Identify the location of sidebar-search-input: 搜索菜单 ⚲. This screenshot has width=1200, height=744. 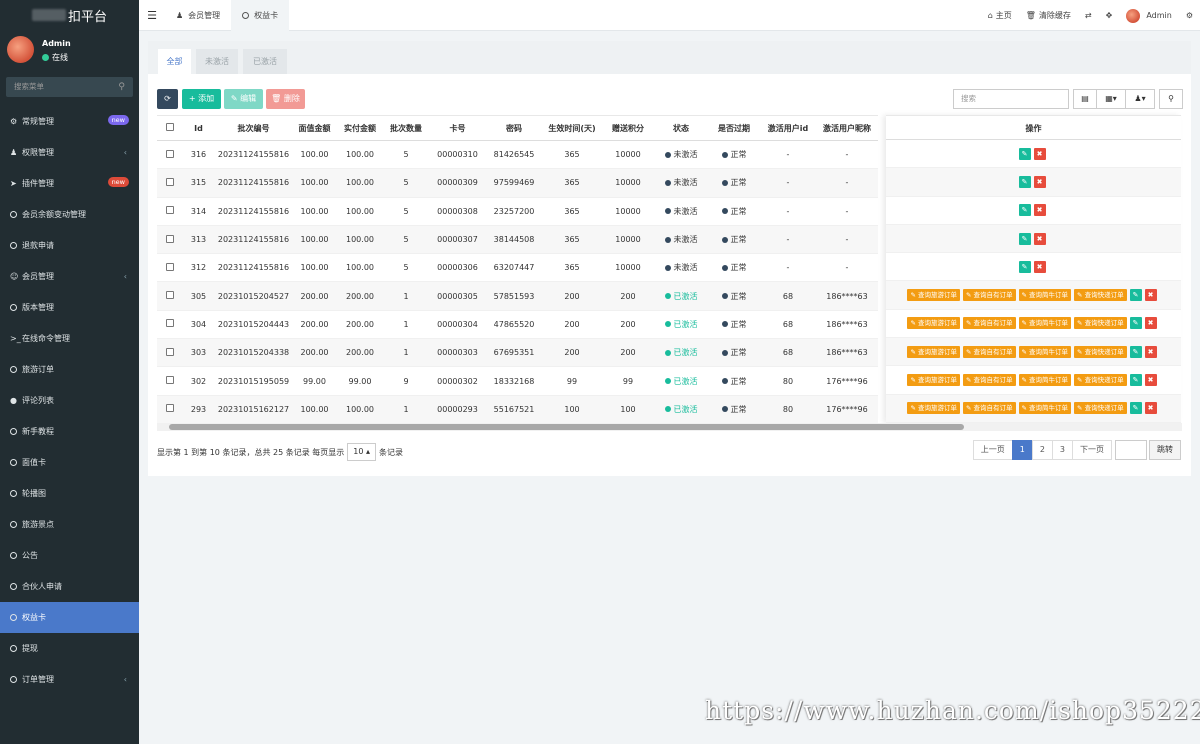
(69, 87).